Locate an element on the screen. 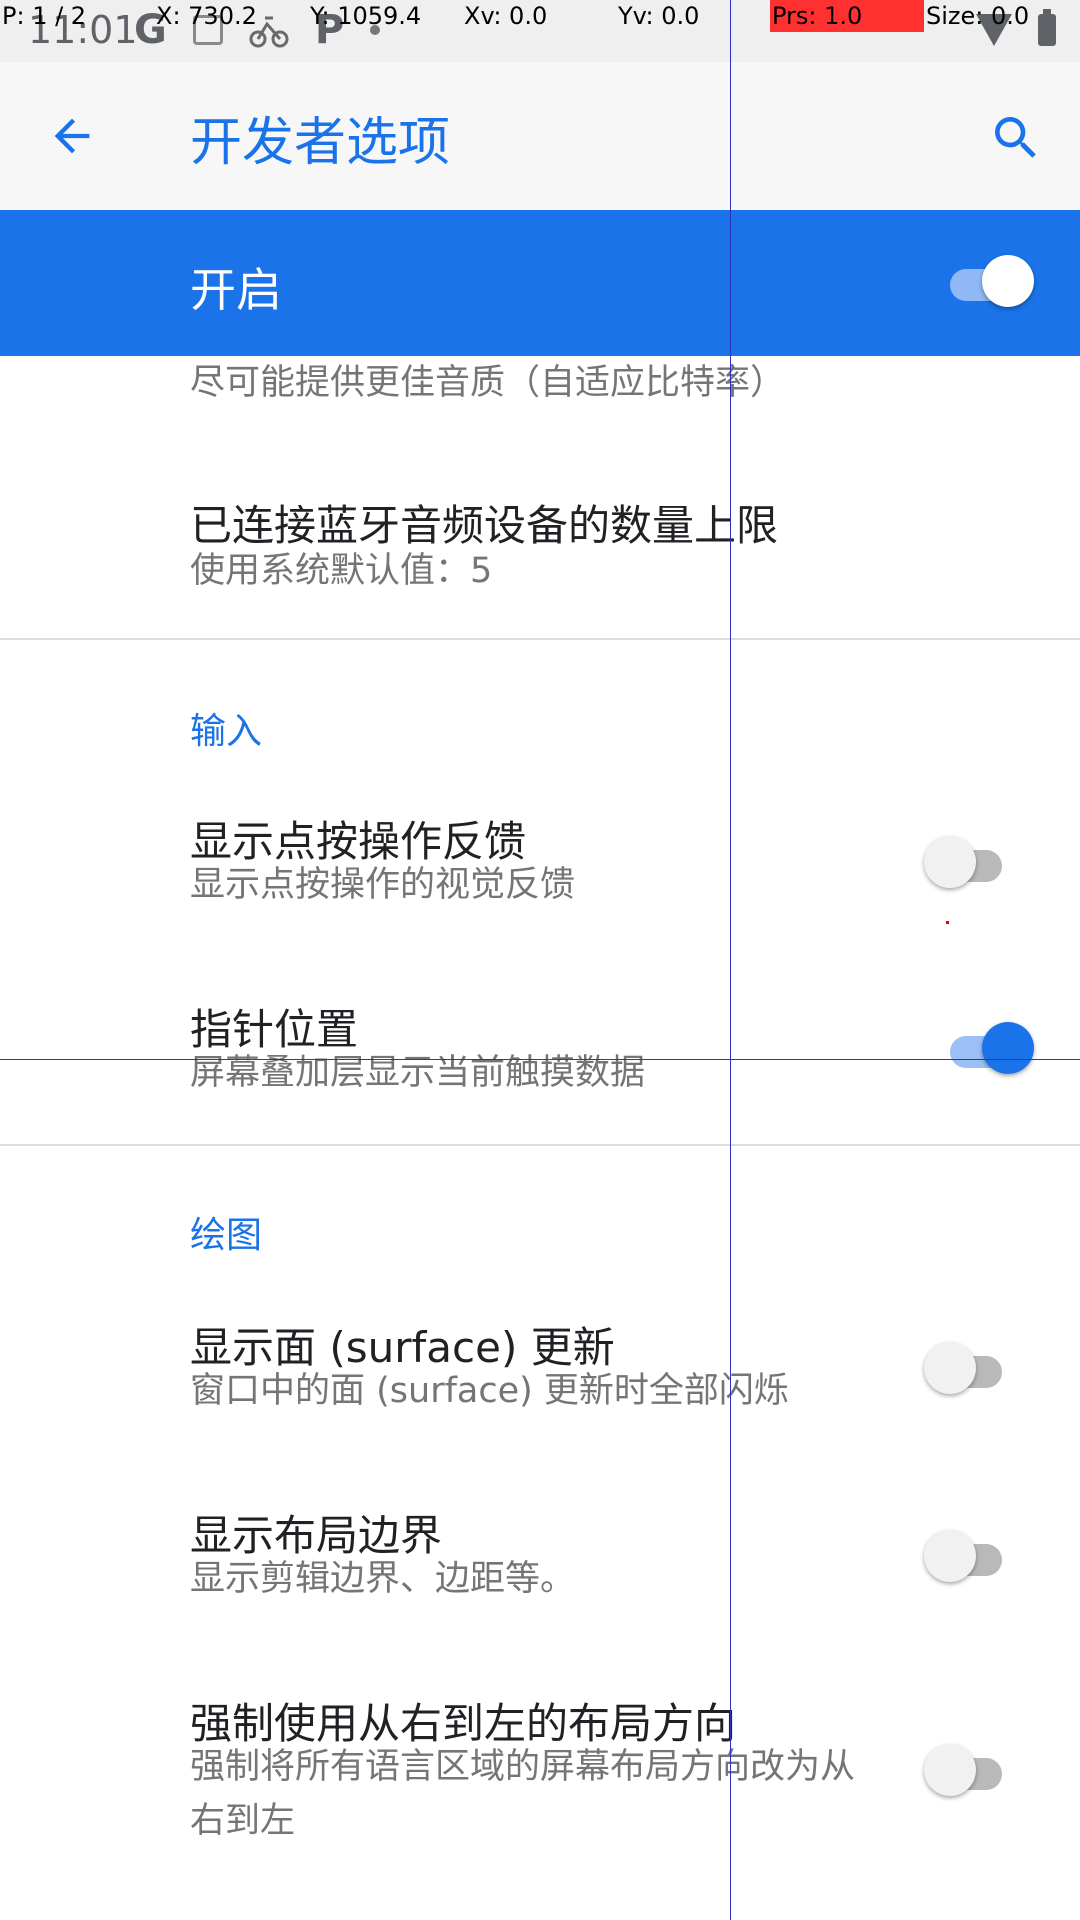 This screenshot has height=1920, width=1080. force-rtl-summary: 强制将所有语言区域的屏幕布局方向改为从右到左 is located at coordinates (523, 1794).